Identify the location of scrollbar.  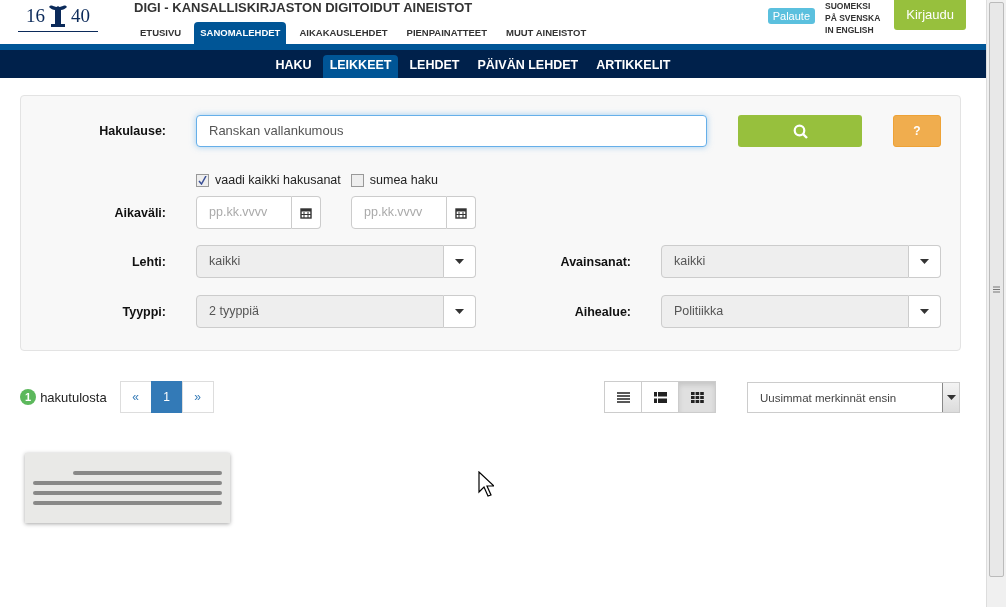
(996, 303).